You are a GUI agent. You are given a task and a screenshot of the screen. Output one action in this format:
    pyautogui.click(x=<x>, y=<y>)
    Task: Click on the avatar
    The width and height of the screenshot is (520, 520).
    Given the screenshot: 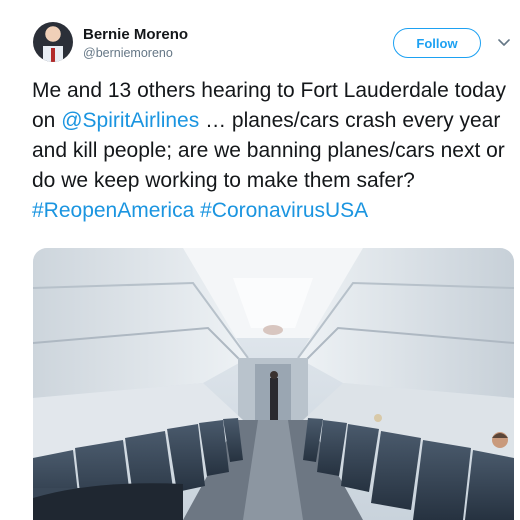 What is the action you would take?
    pyautogui.click(x=53, y=42)
    